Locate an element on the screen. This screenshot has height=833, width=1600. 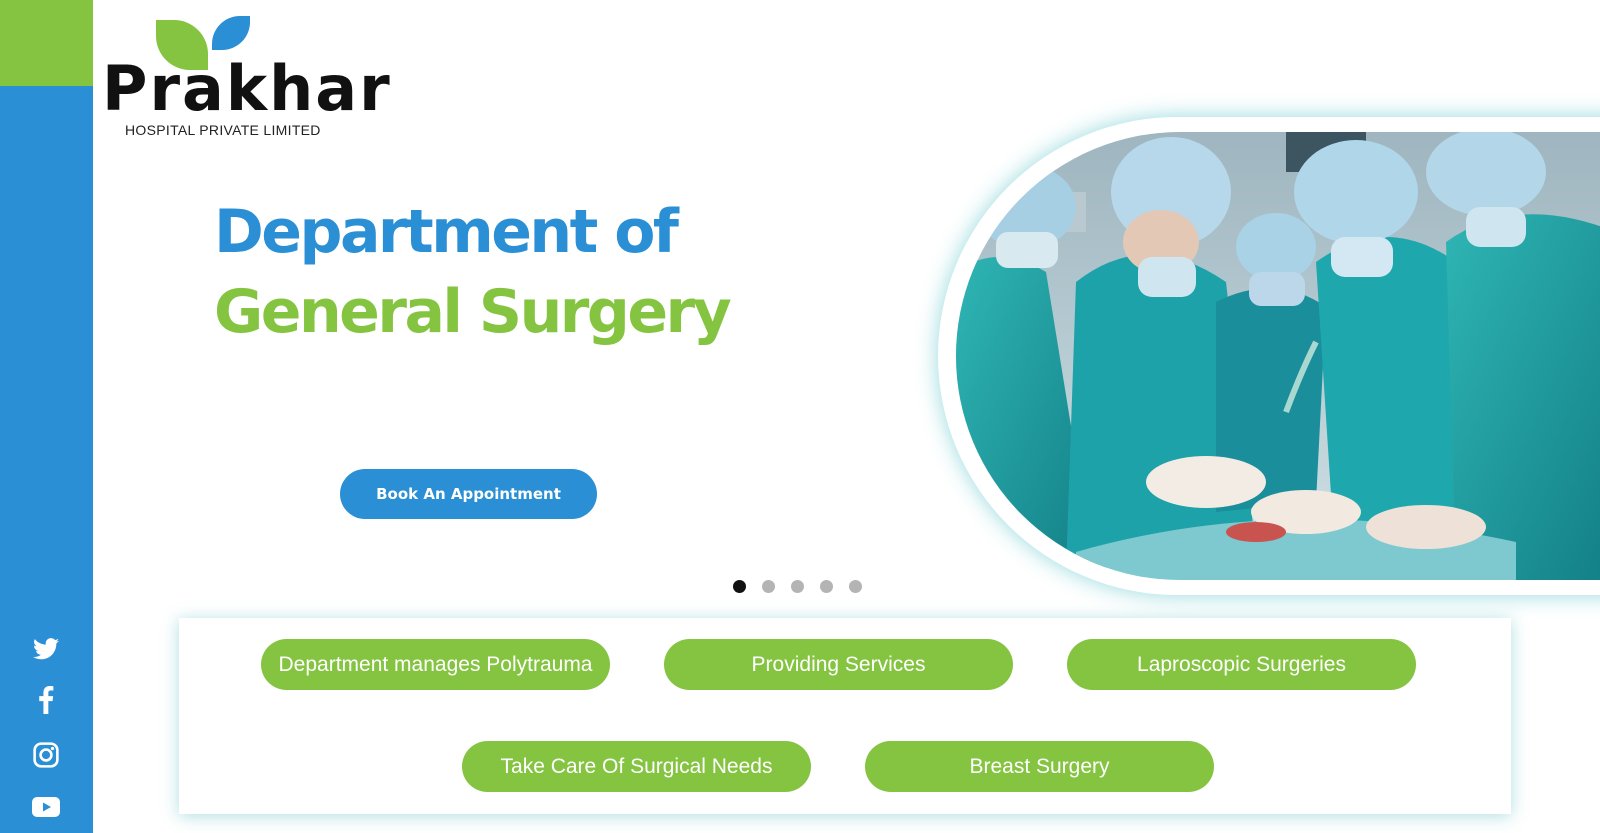
service-pill: Laproscopic Surgeries is located at coordinates (1241, 664).